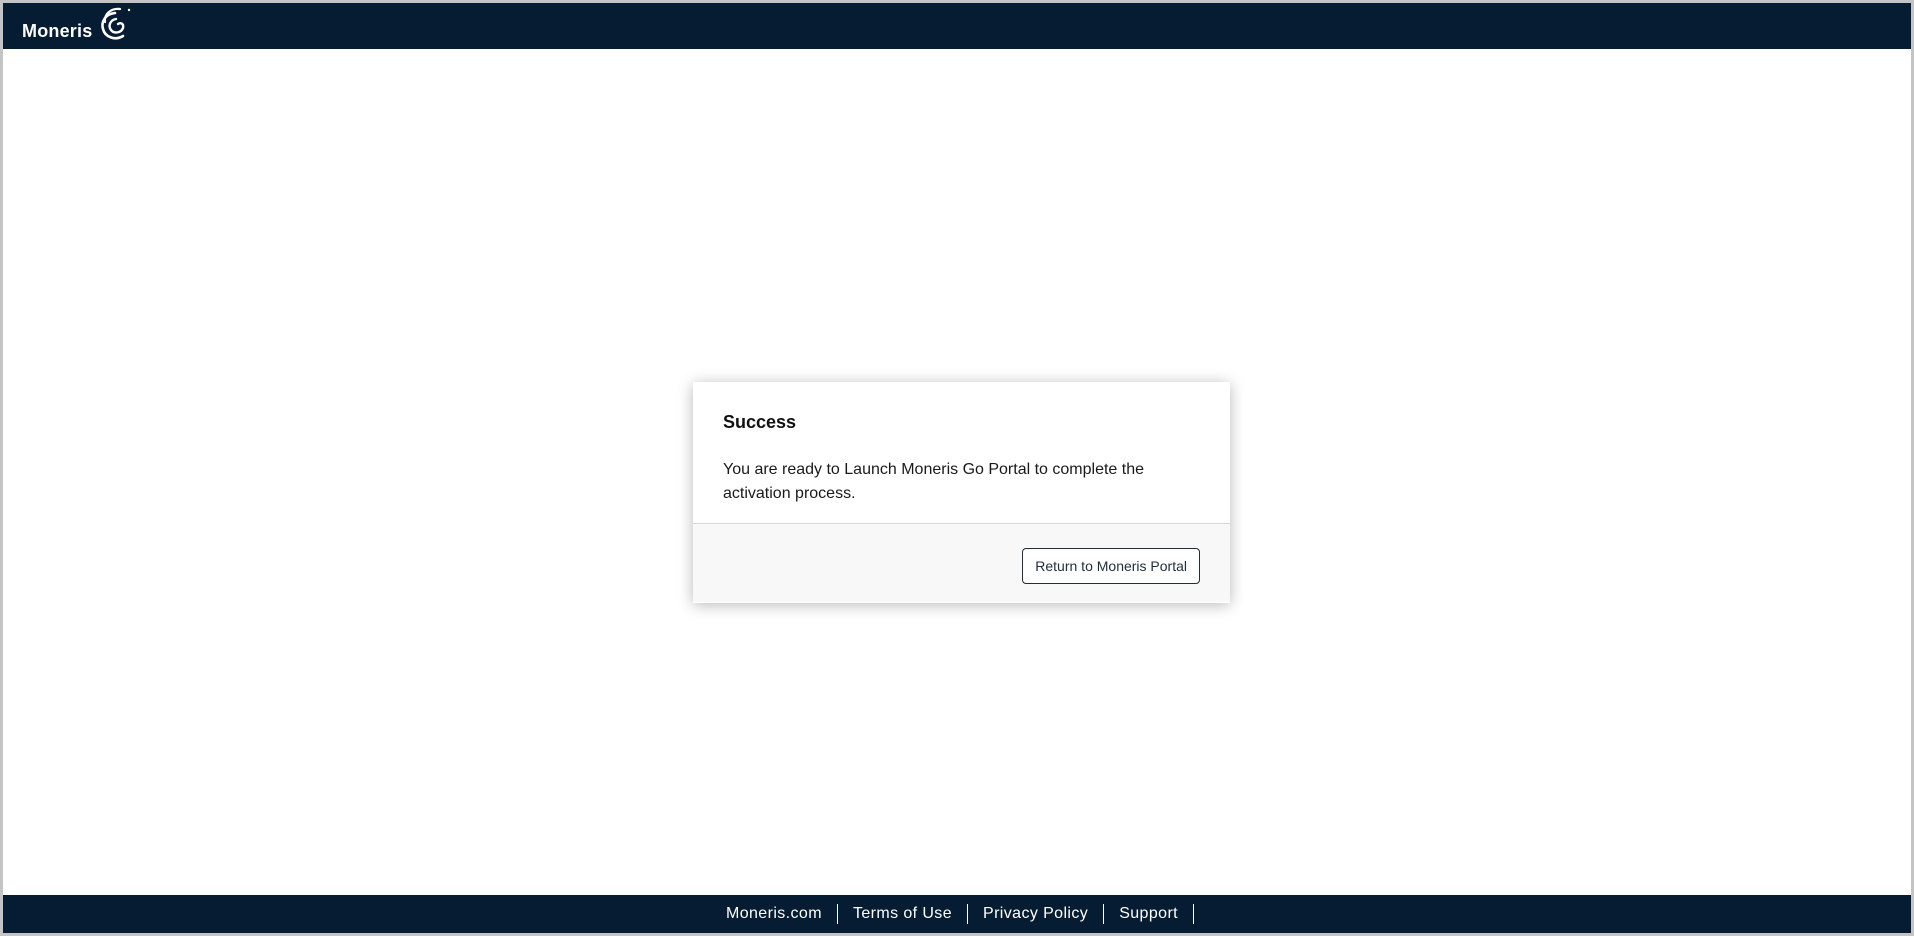 Image resolution: width=1914 pixels, height=936 pixels. Describe the element at coordinates (760, 422) in the screenshot. I see `dialog-title: Success` at that location.